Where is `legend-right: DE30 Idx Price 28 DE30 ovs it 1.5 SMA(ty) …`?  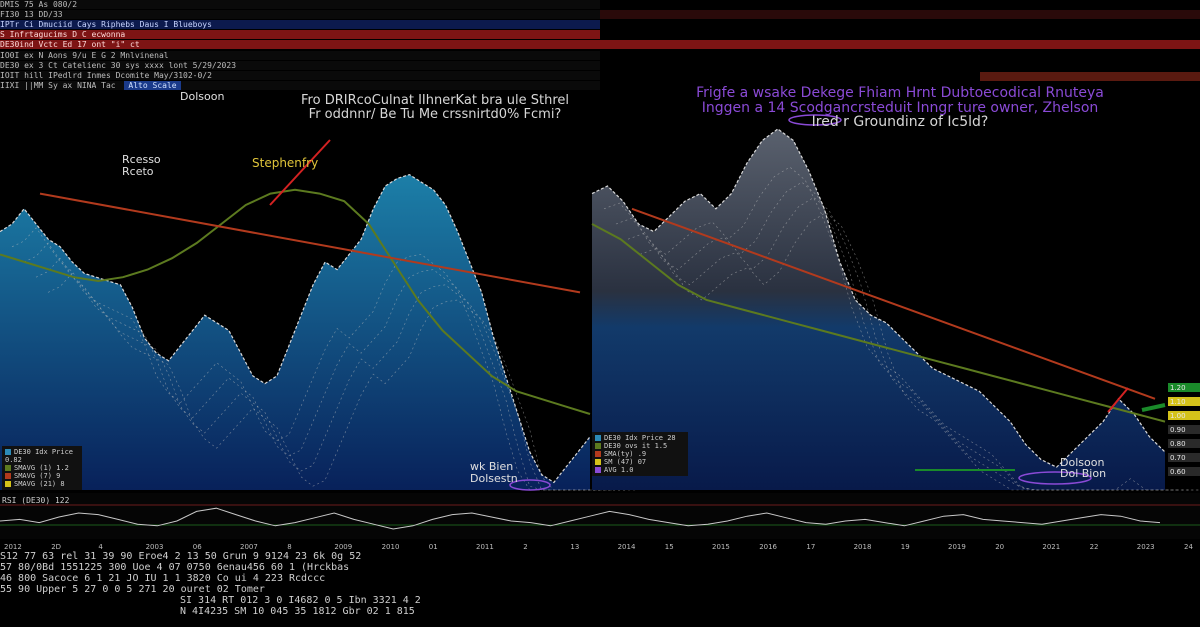 legend-right: DE30 Idx Price 28 DE30 ovs it 1.5 SMA(ty) … is located at coordinates (640, 454).